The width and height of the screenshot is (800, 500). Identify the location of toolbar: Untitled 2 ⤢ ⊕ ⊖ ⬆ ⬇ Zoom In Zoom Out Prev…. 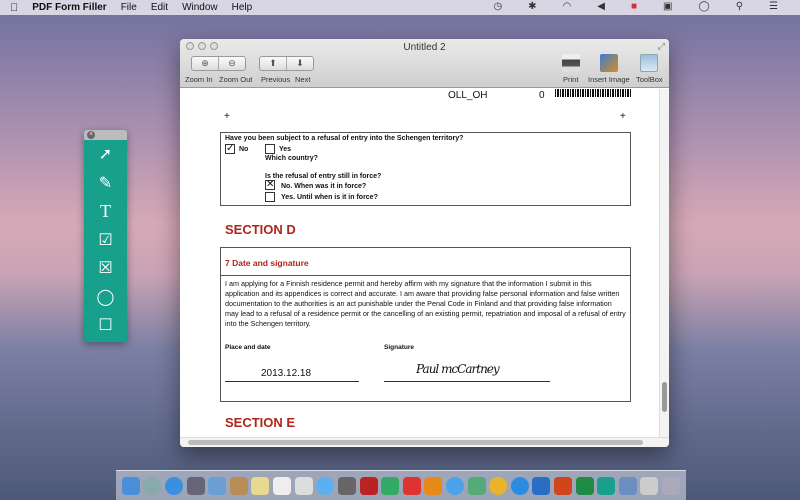
(424, 63).